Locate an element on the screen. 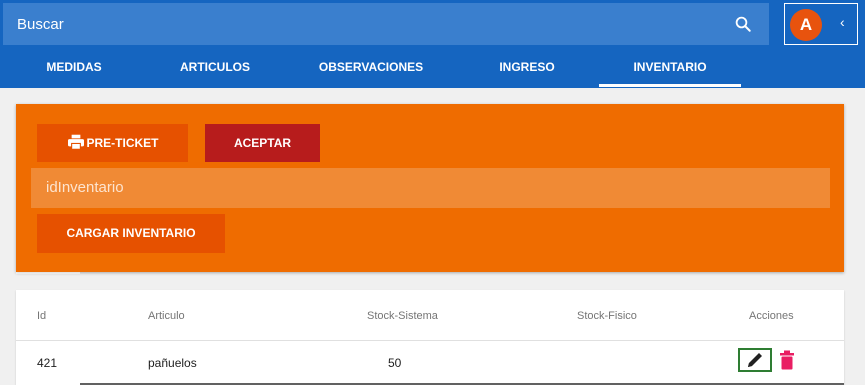 The width and height of the screenshot is (865, 385). aceptar-button: ACEPTAR is located at coordinates (262, 143).